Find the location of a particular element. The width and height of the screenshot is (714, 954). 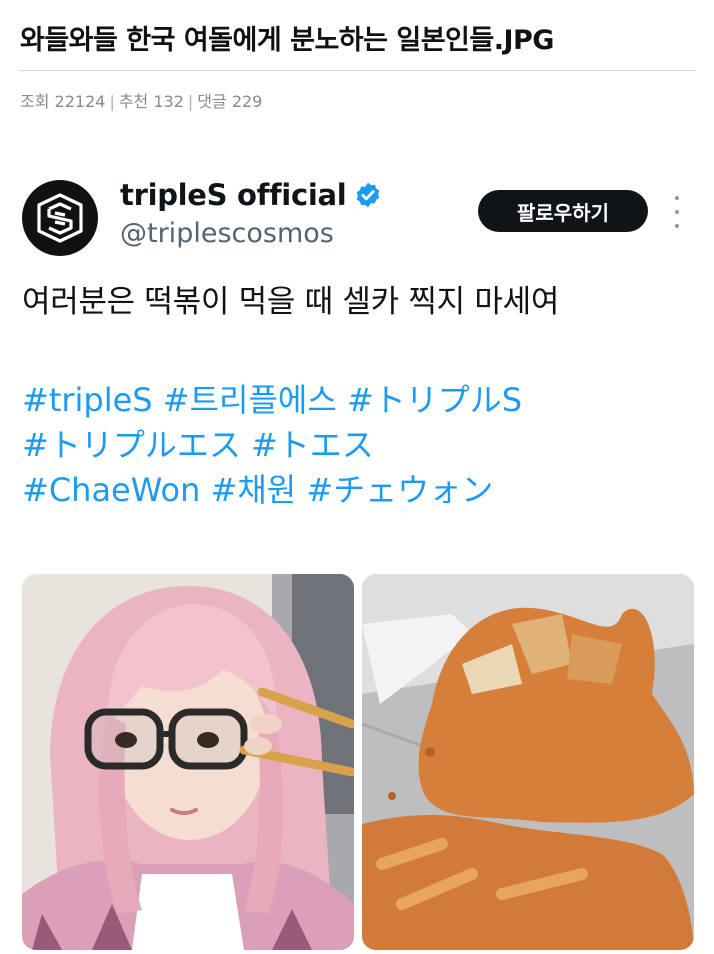

verified-badge-icon is located at coordinates (368, 195).